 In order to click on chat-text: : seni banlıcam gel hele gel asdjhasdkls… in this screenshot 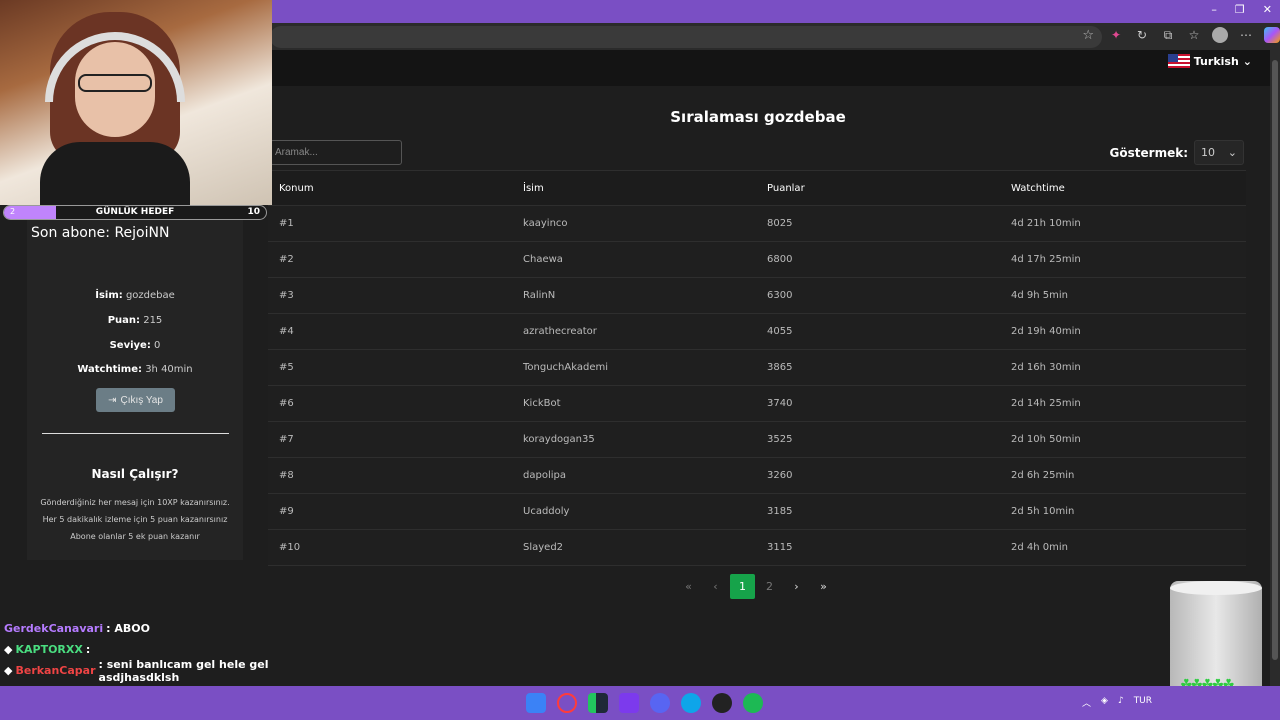, I will do `click(183, 670)`.